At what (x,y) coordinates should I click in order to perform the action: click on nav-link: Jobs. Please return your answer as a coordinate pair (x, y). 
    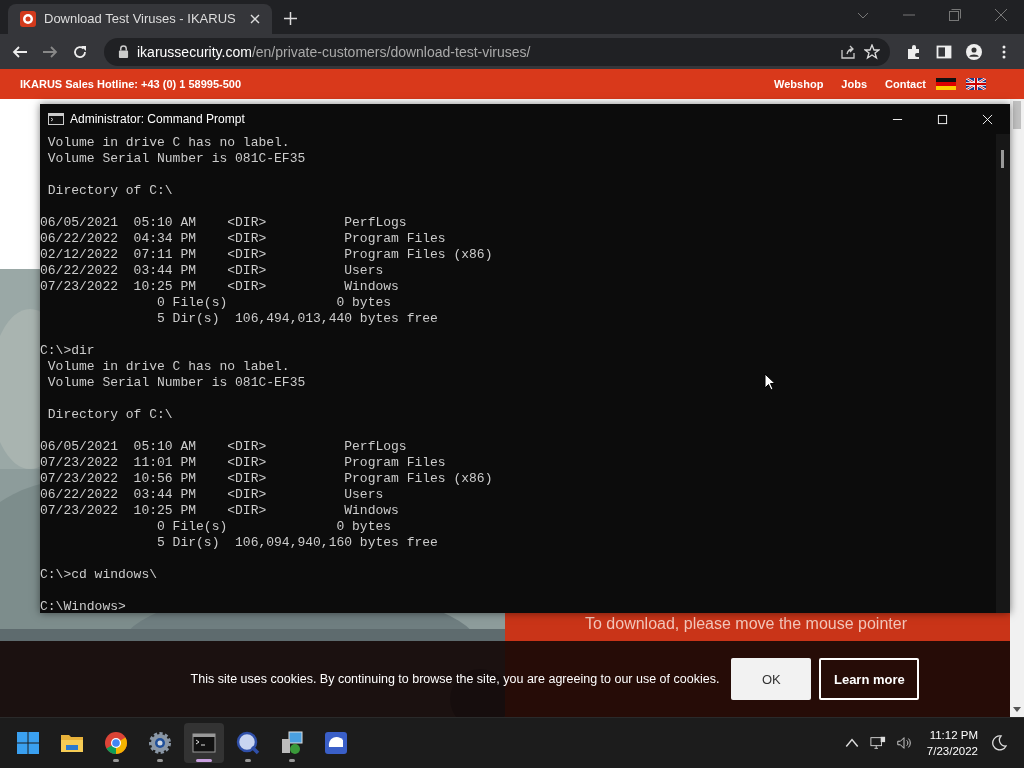
    Looking at the image, I should click on (854, 84).